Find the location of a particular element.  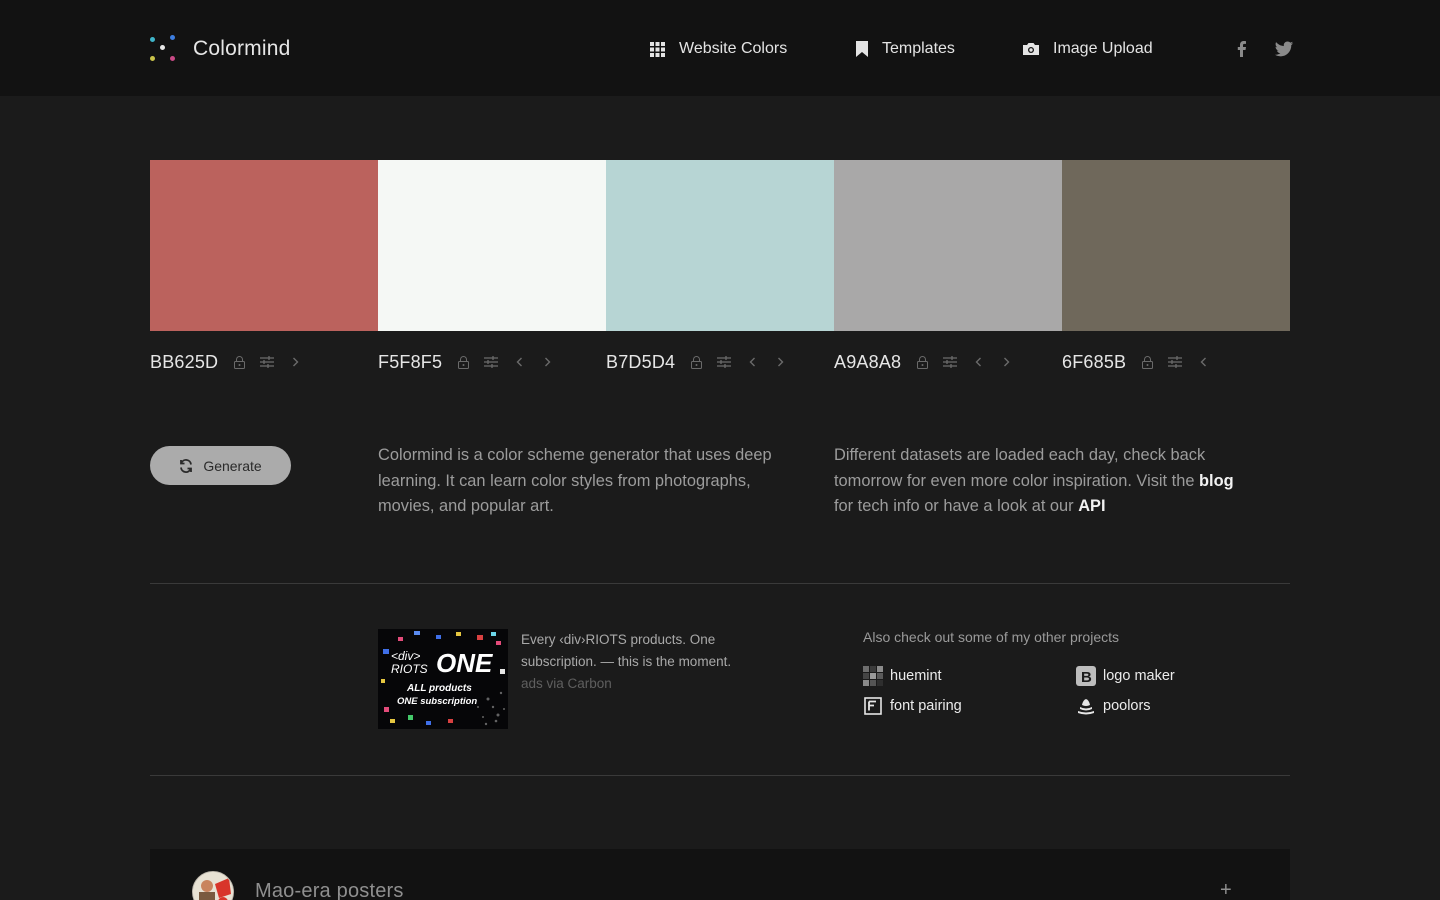

project-label: poolors is located at coordinates (1127, 706).